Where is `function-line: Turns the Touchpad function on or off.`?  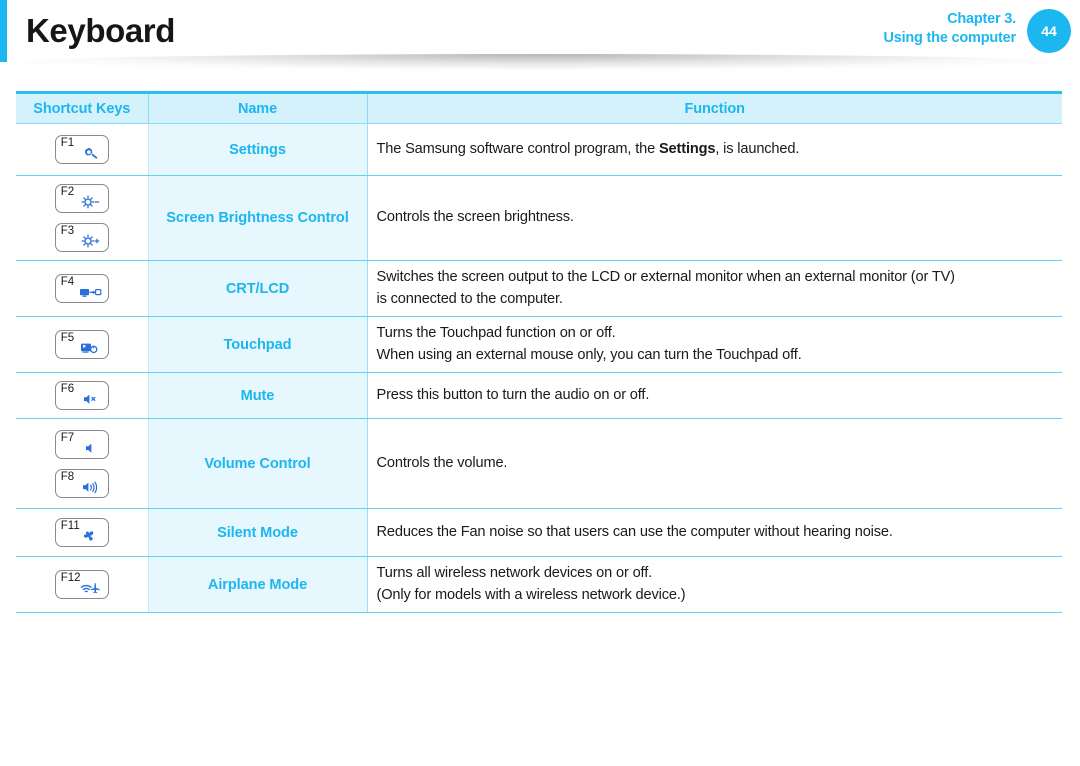 function-line: Turns the Touchpad function on or off. is located at coordinates (496, 333).